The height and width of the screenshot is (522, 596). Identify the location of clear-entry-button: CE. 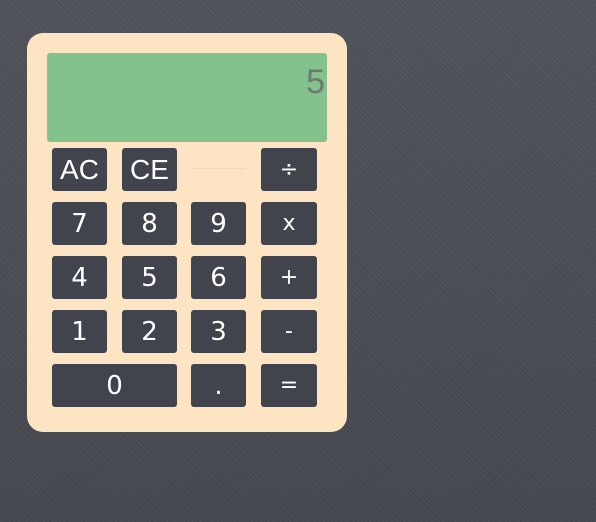
(149, 169).